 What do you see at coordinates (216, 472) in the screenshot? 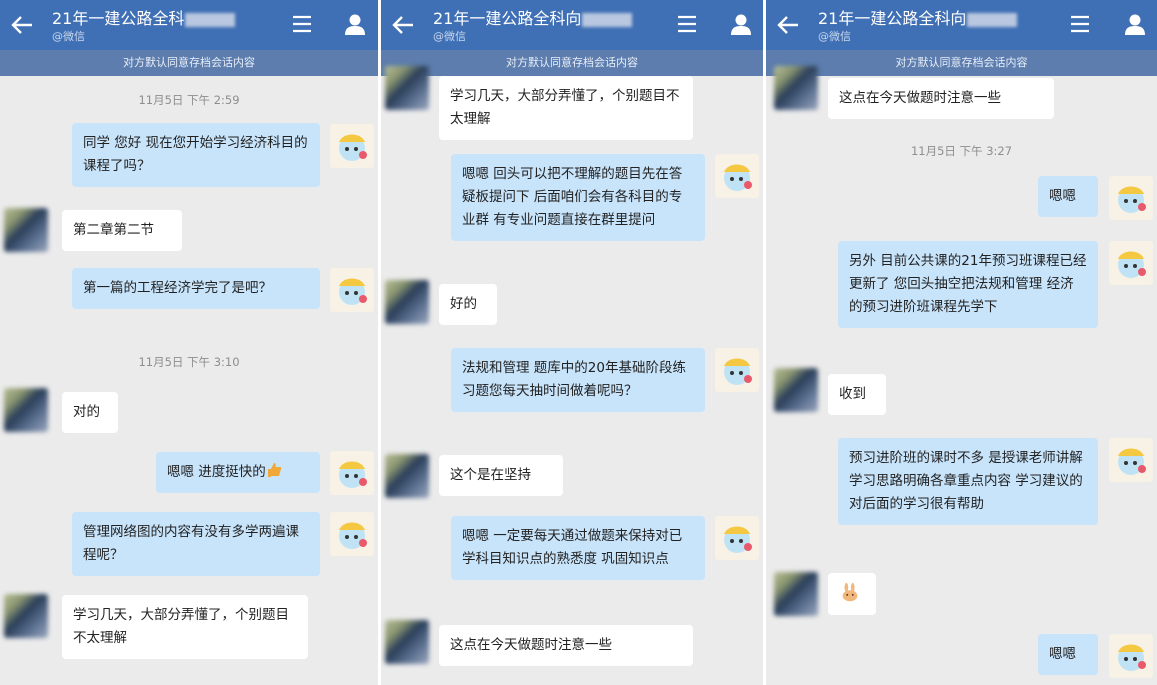
I see `message-text: 嗯嗯 进度挺快的` at bounding box center [216, 472].